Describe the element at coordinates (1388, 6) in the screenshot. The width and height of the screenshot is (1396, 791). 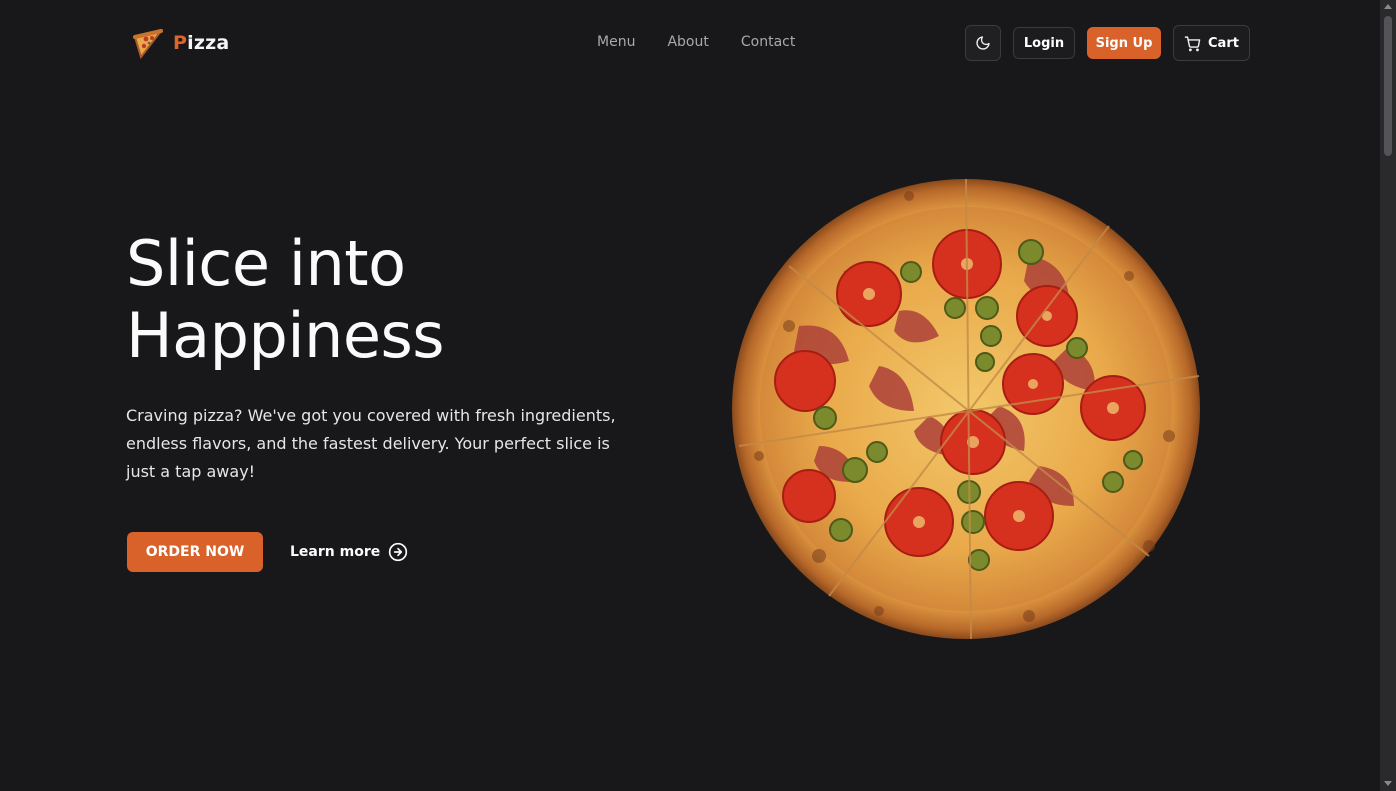
I see `scroll-up-arrow-icon` at that location.